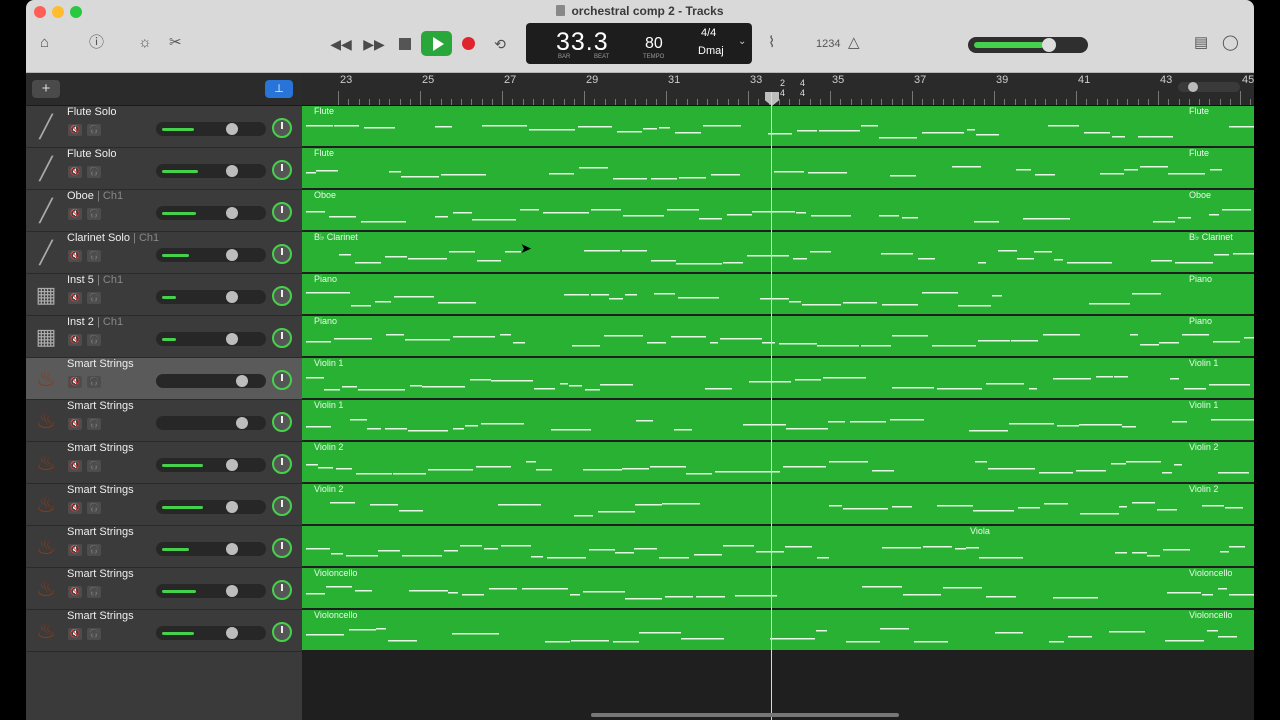  What do you see at coordinates (1230, 43) in the screenshot?
I see `loops-icon: ◯` at bounding box center [1230, 43].